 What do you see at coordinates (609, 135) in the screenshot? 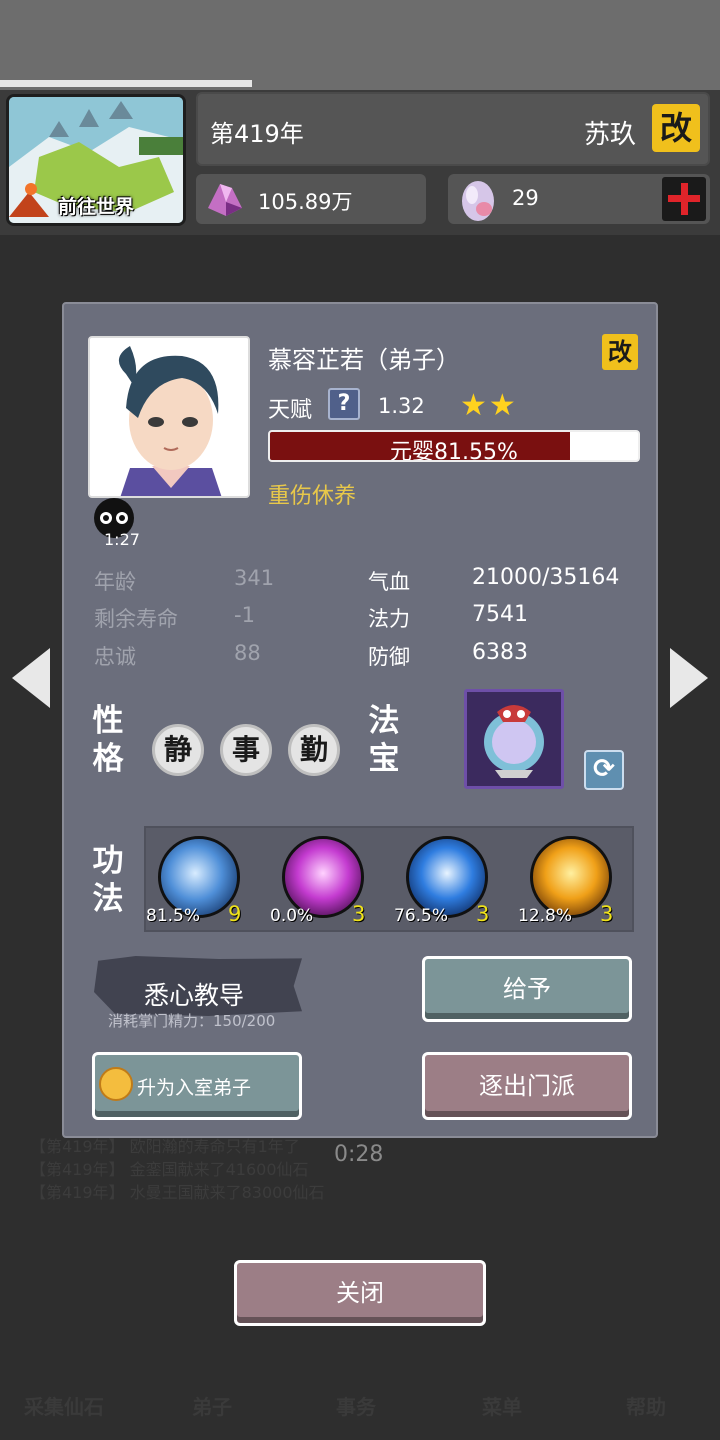
I see `sect-leader-name: 苏玖` at bounding box center [609, 135].